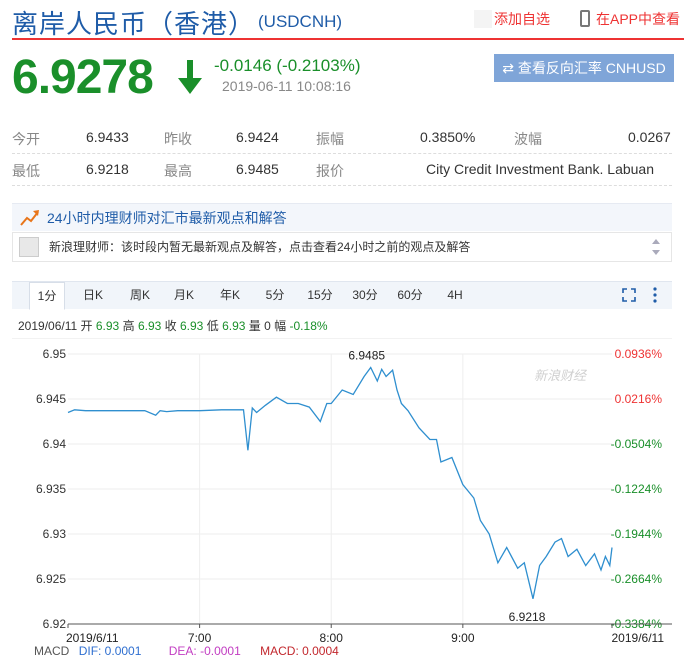 The height and width of the screenshot is (656, 694). Describe the element at coordinates (300, 21) in the screenshot. I see `symbol-code: (USDCNH)` at that location.